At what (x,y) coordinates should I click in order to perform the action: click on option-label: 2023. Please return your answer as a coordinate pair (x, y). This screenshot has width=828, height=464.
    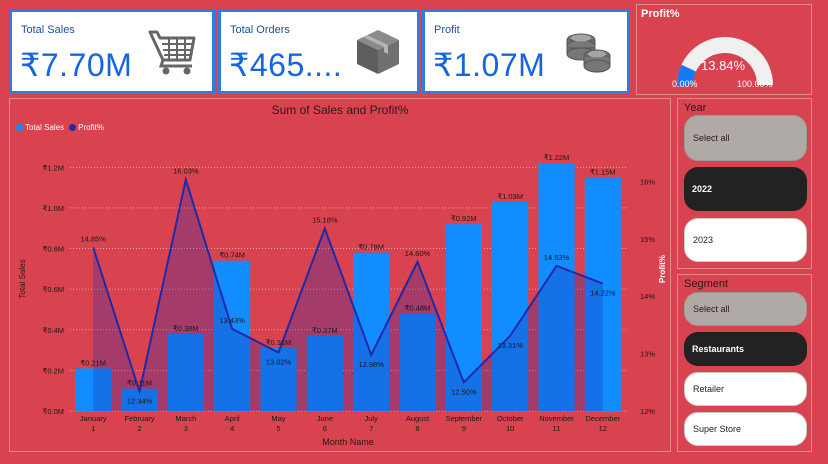
    Looking at the image, I should click on (703, 240).